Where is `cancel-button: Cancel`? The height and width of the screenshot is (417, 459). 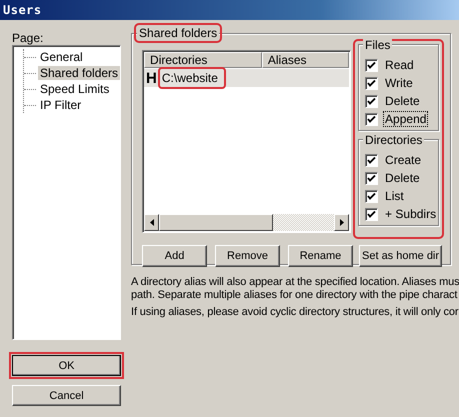 cancel-button: Cancel is located at coordinates (67, 395).